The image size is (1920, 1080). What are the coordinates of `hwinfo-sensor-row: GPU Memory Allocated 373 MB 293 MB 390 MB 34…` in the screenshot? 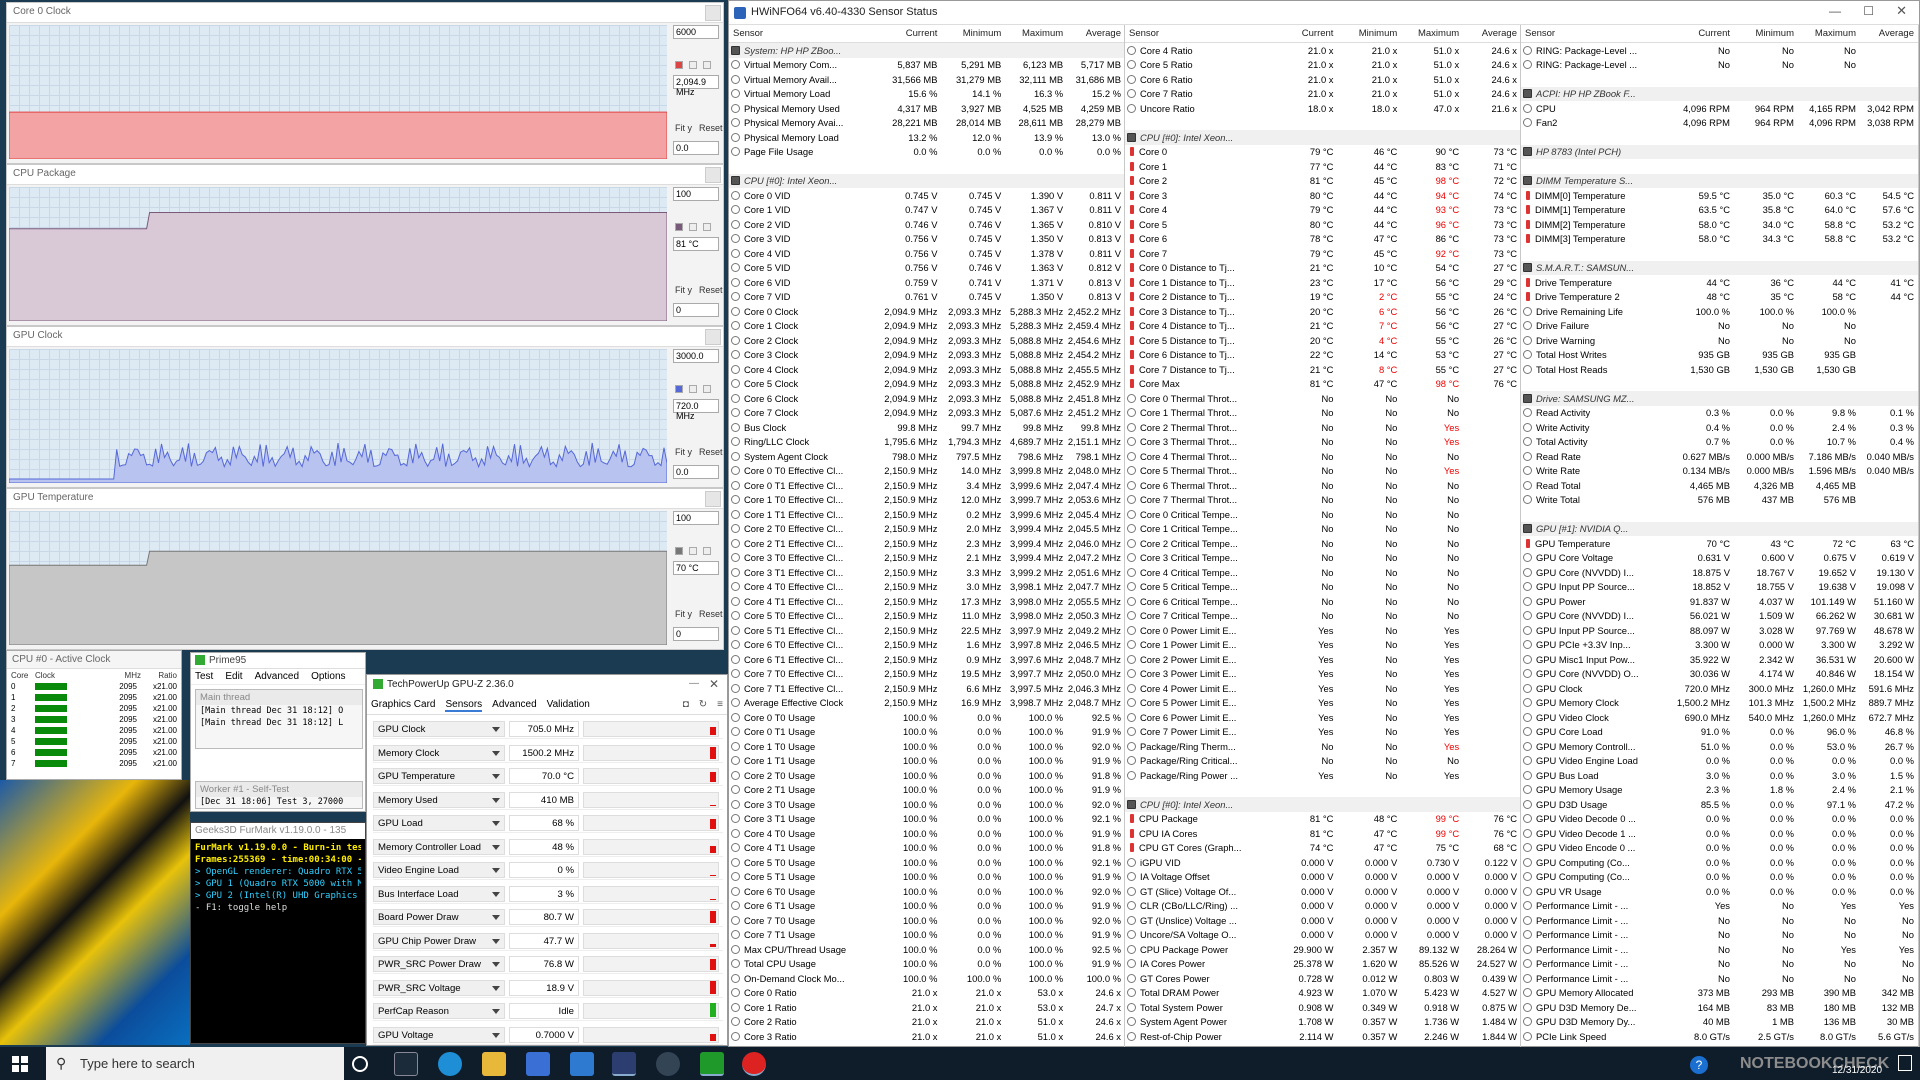 It's located at (1719, 993).